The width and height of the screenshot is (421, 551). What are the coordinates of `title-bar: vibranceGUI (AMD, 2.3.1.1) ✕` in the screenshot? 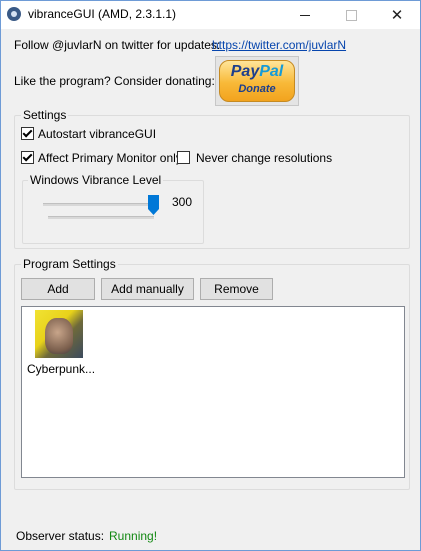 It's located at (210, 15).